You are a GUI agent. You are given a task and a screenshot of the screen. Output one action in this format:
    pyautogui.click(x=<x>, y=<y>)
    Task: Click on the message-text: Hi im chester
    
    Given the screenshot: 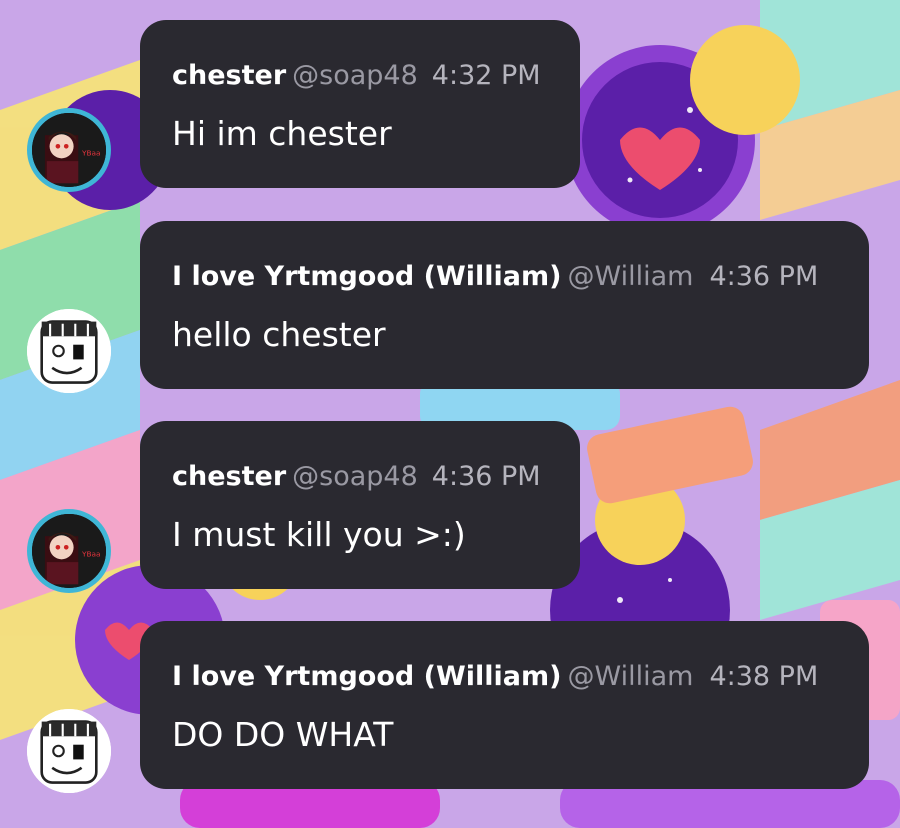 What is the action you would take?
    pyautogui.click(x=282, y=133)
    